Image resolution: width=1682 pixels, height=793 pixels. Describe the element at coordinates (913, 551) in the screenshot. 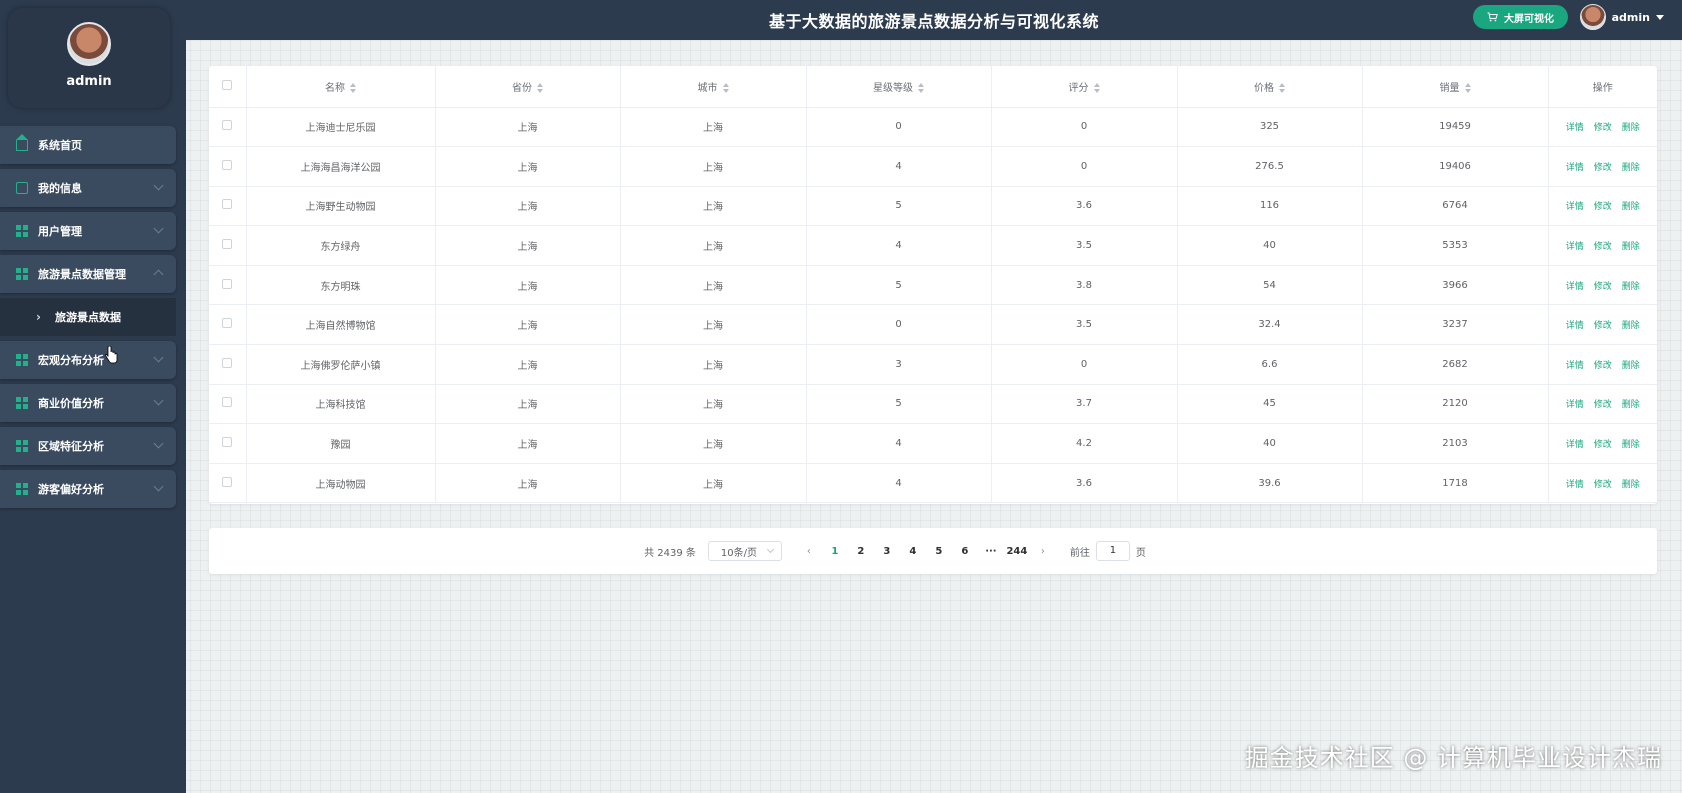

I see `page-button-4: 4` at that location.